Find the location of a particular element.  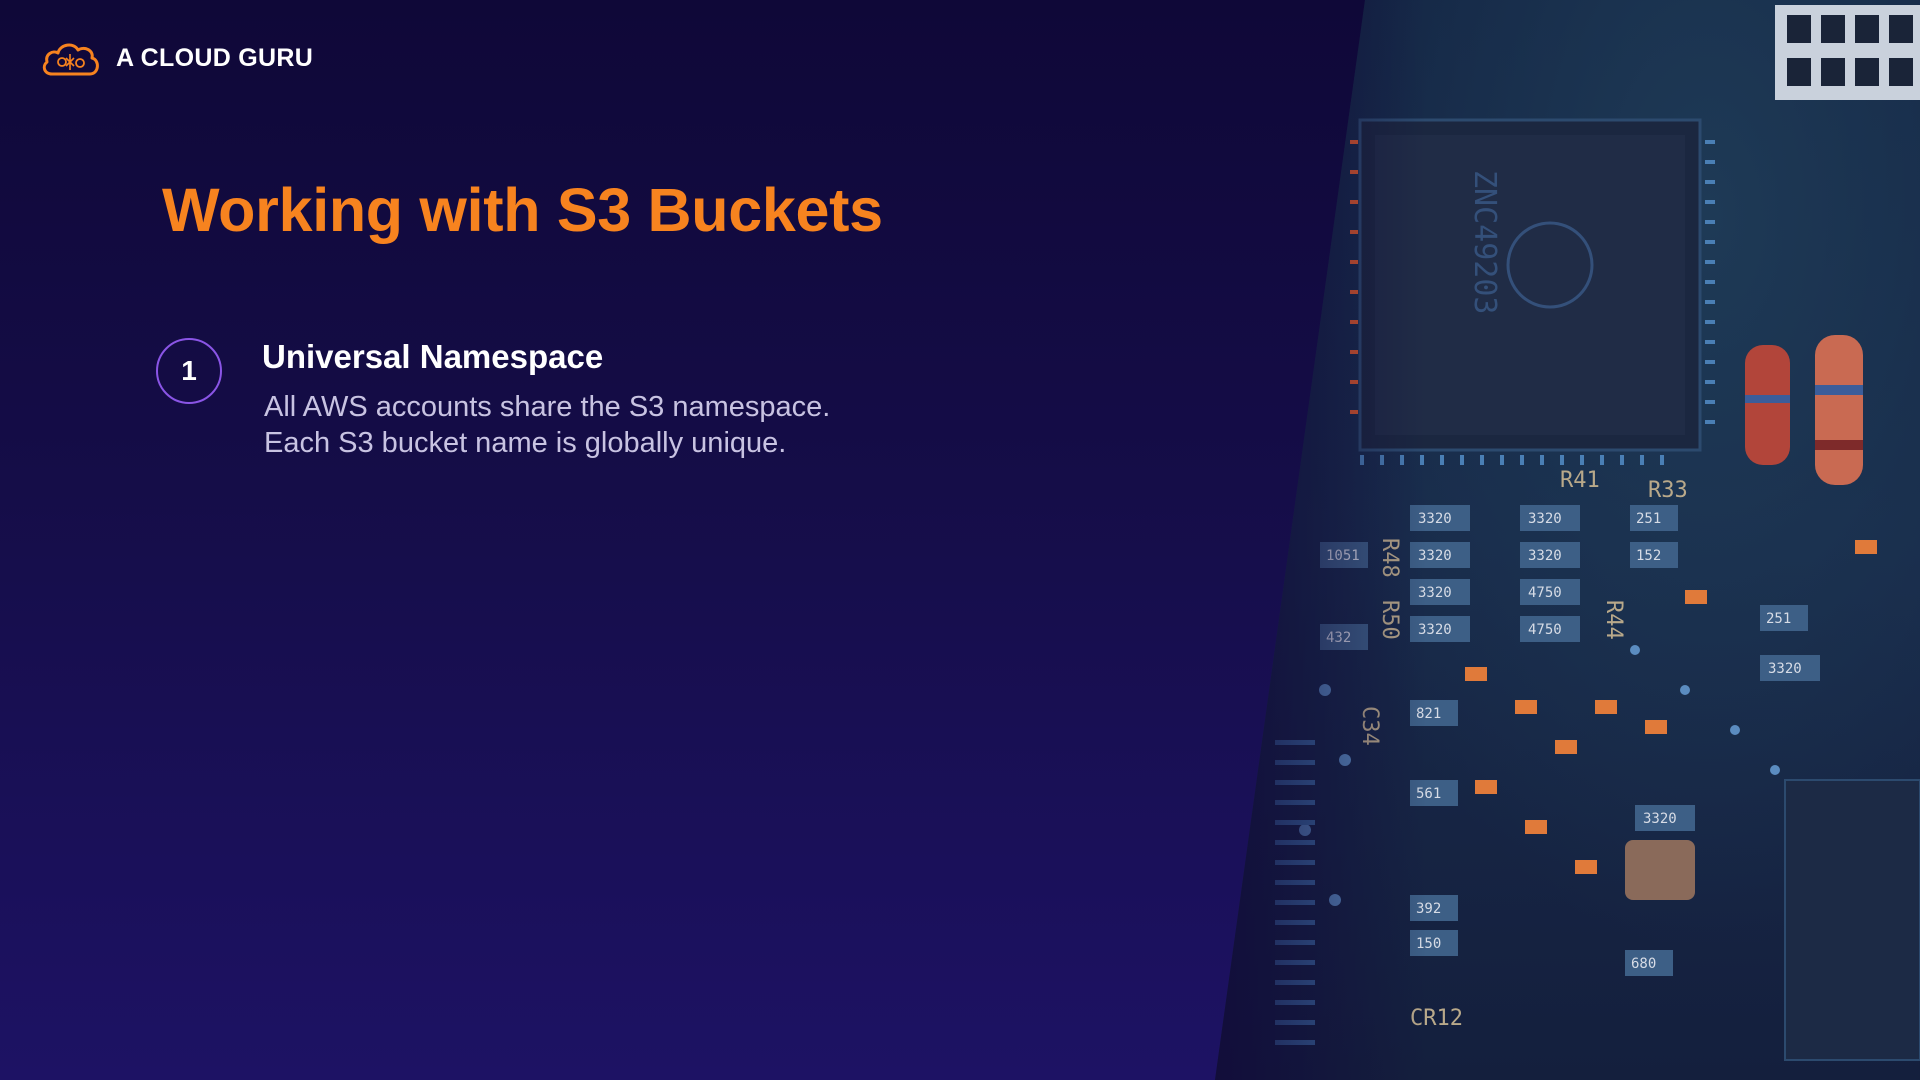

svg-text: 432 is located at coordinates (1338, 638).